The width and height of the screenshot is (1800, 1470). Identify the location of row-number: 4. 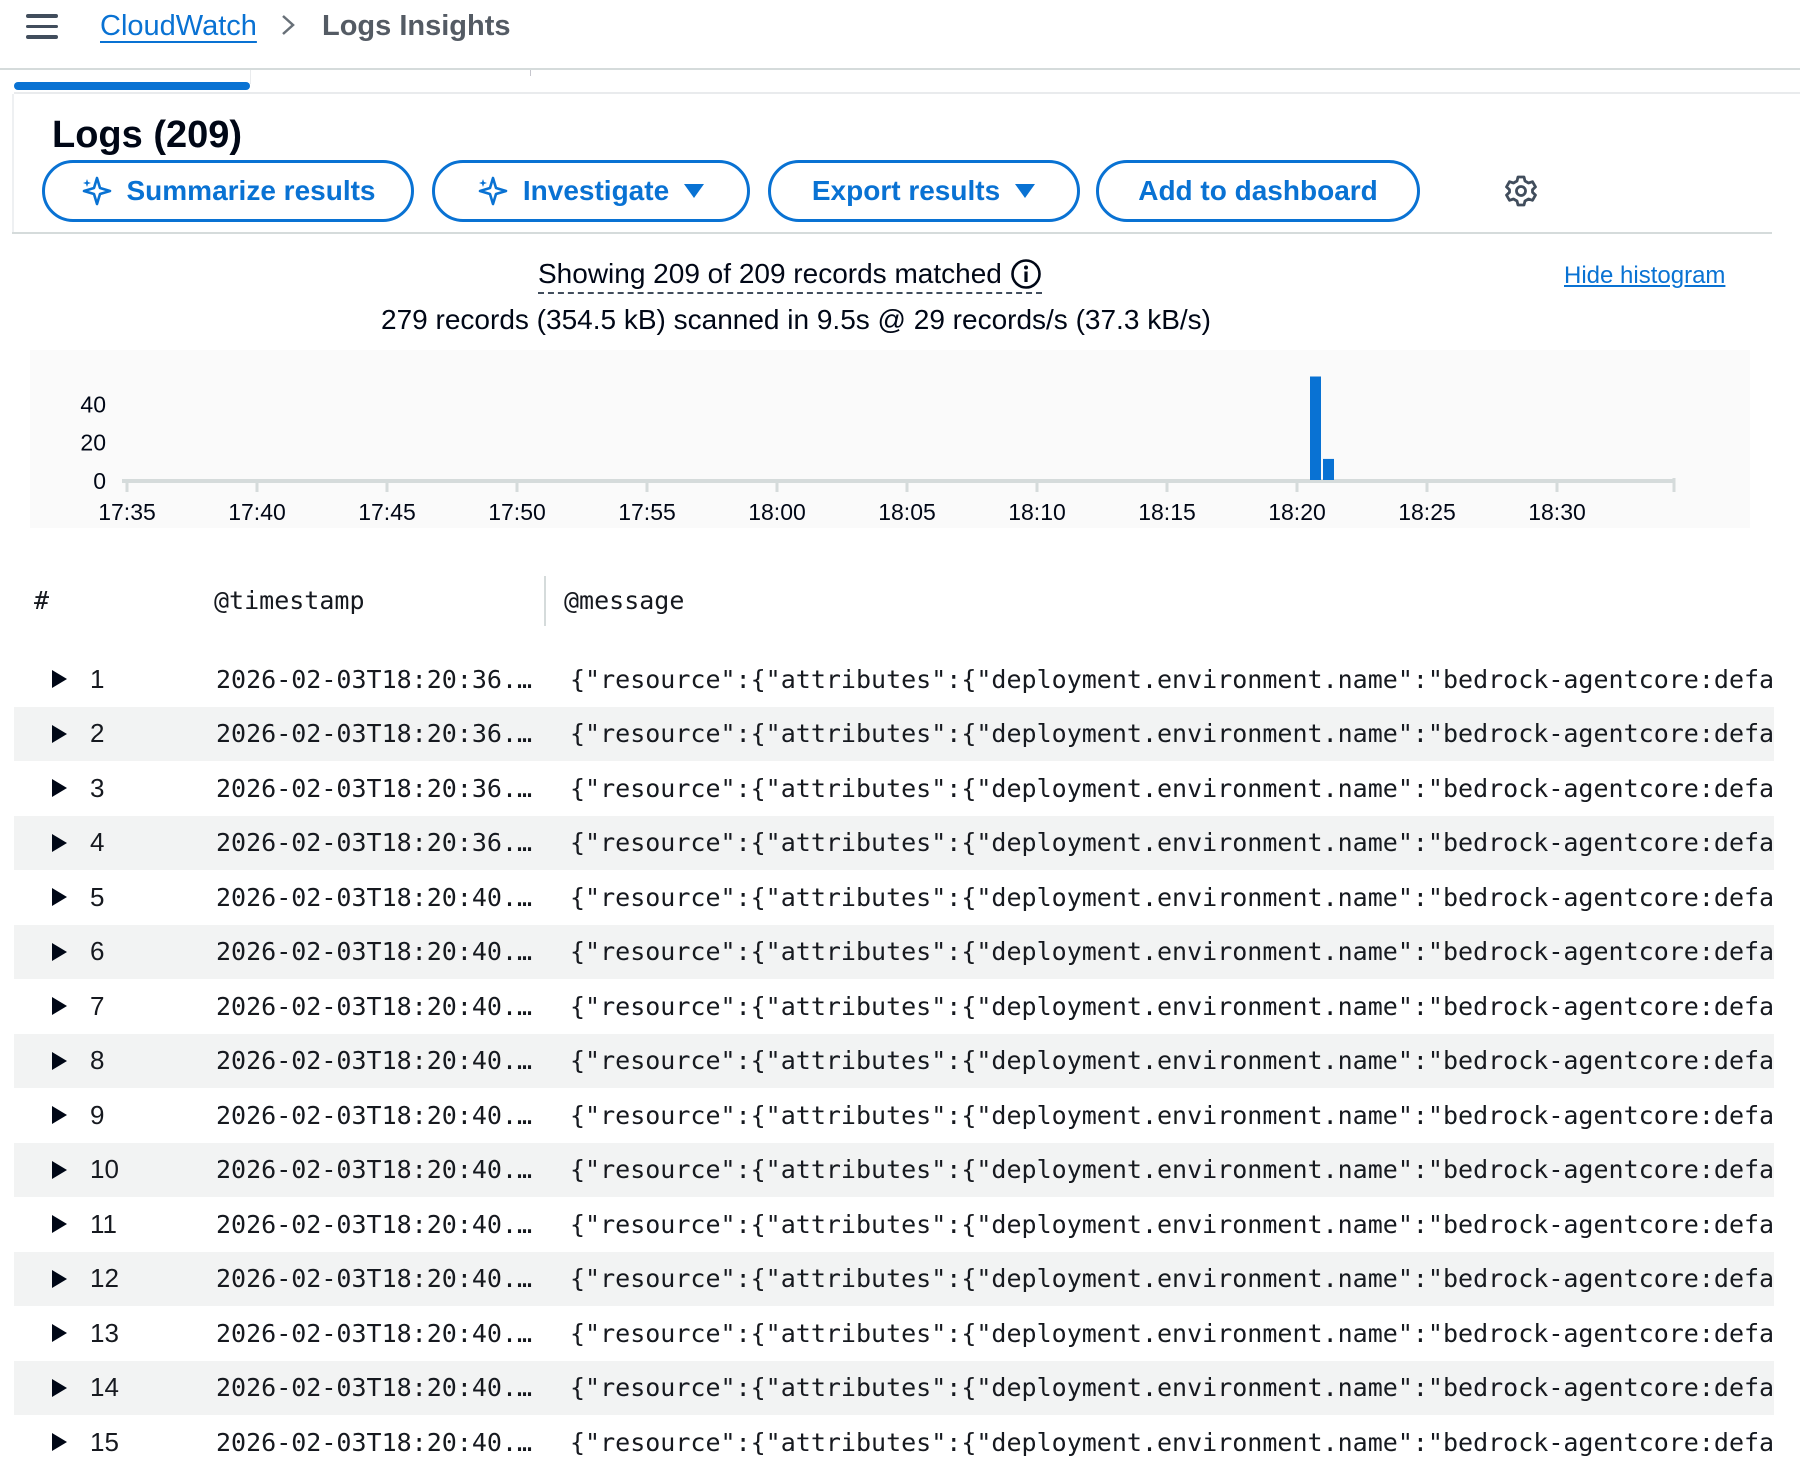
(97, 842).